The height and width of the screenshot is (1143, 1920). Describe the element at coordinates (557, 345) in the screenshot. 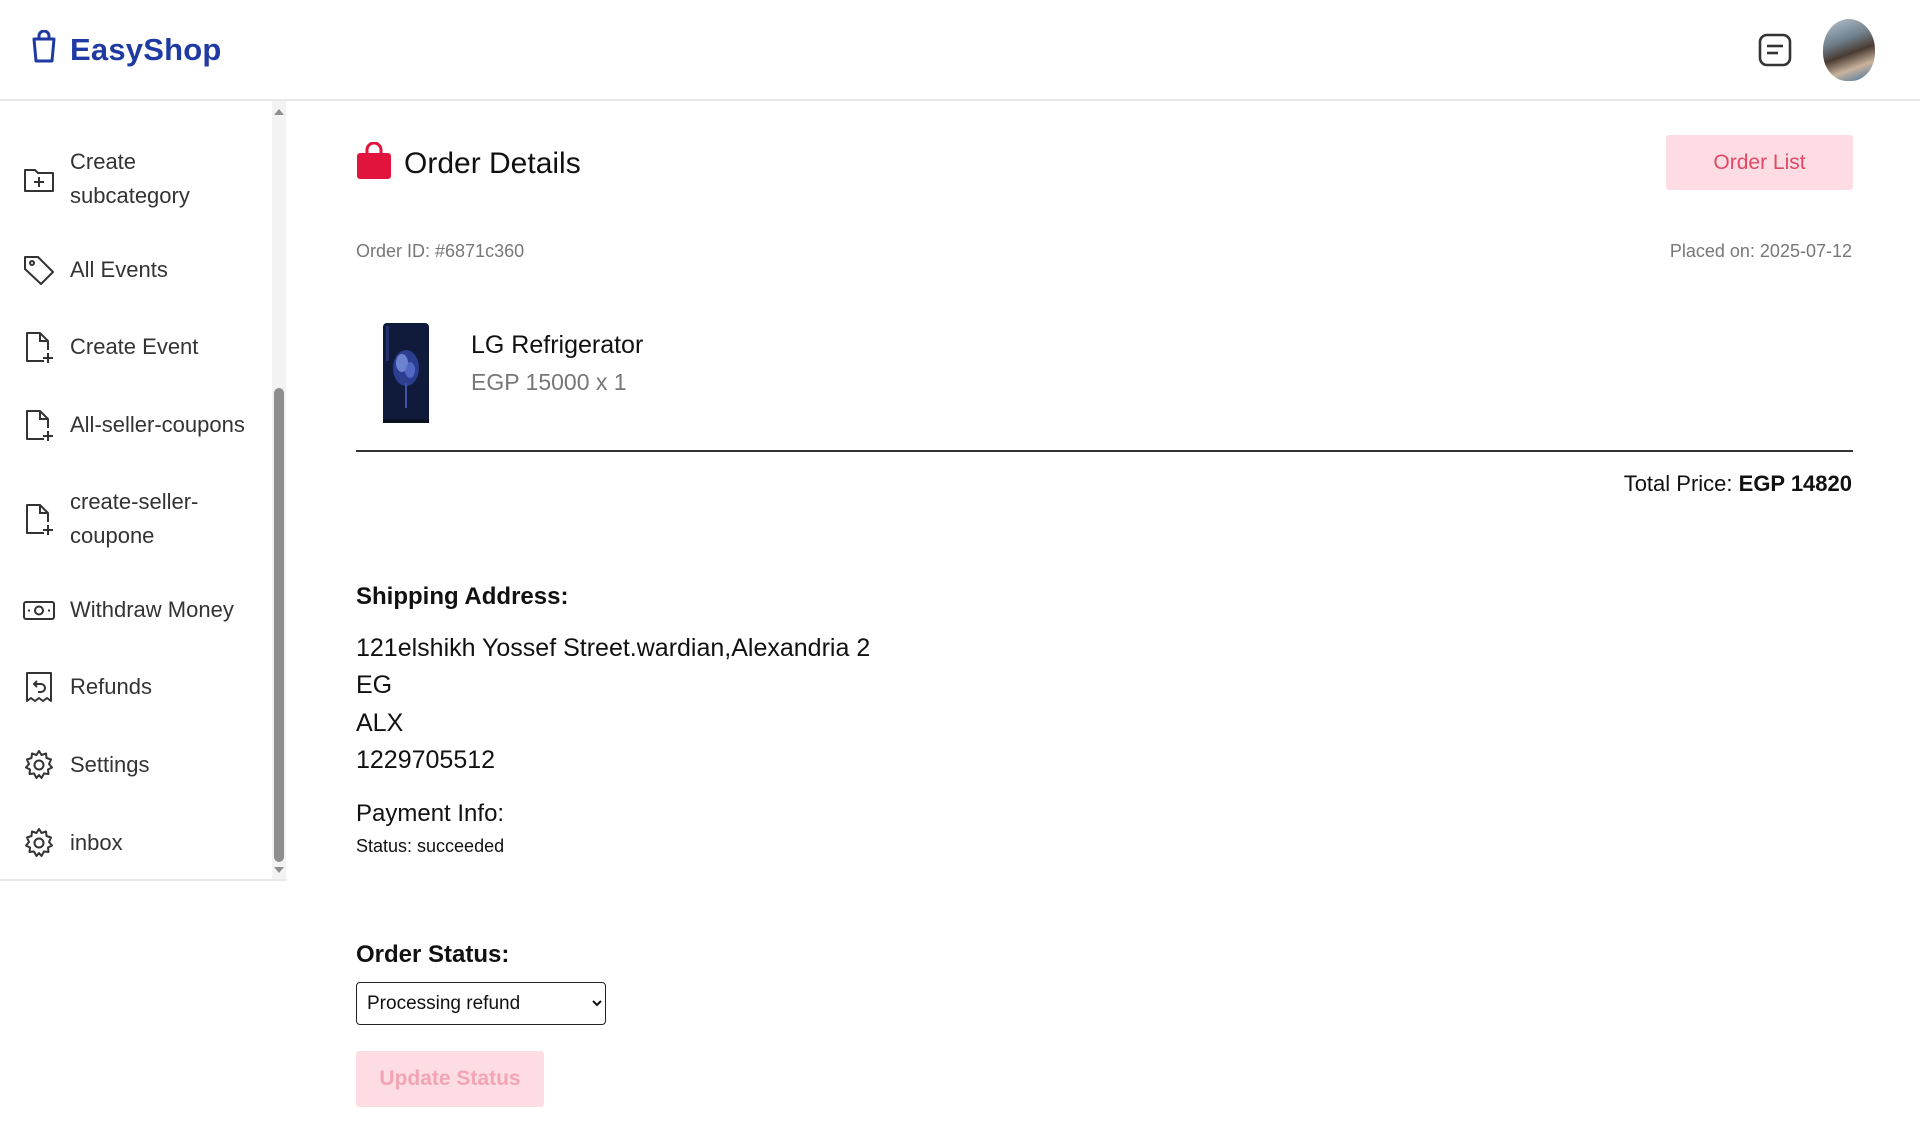

I see `product-name: LG Refrigerator` at that location.